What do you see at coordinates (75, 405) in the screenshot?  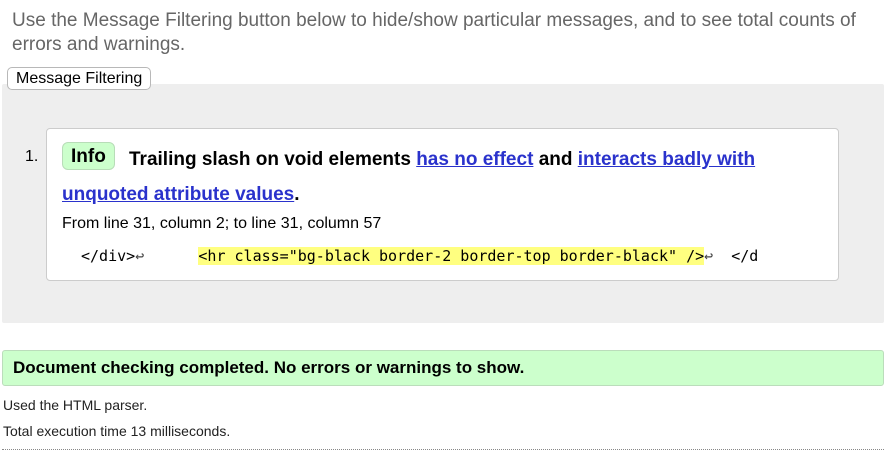 I see `parser-info: Used the HTML parser.` at bounding box center [75, 405].